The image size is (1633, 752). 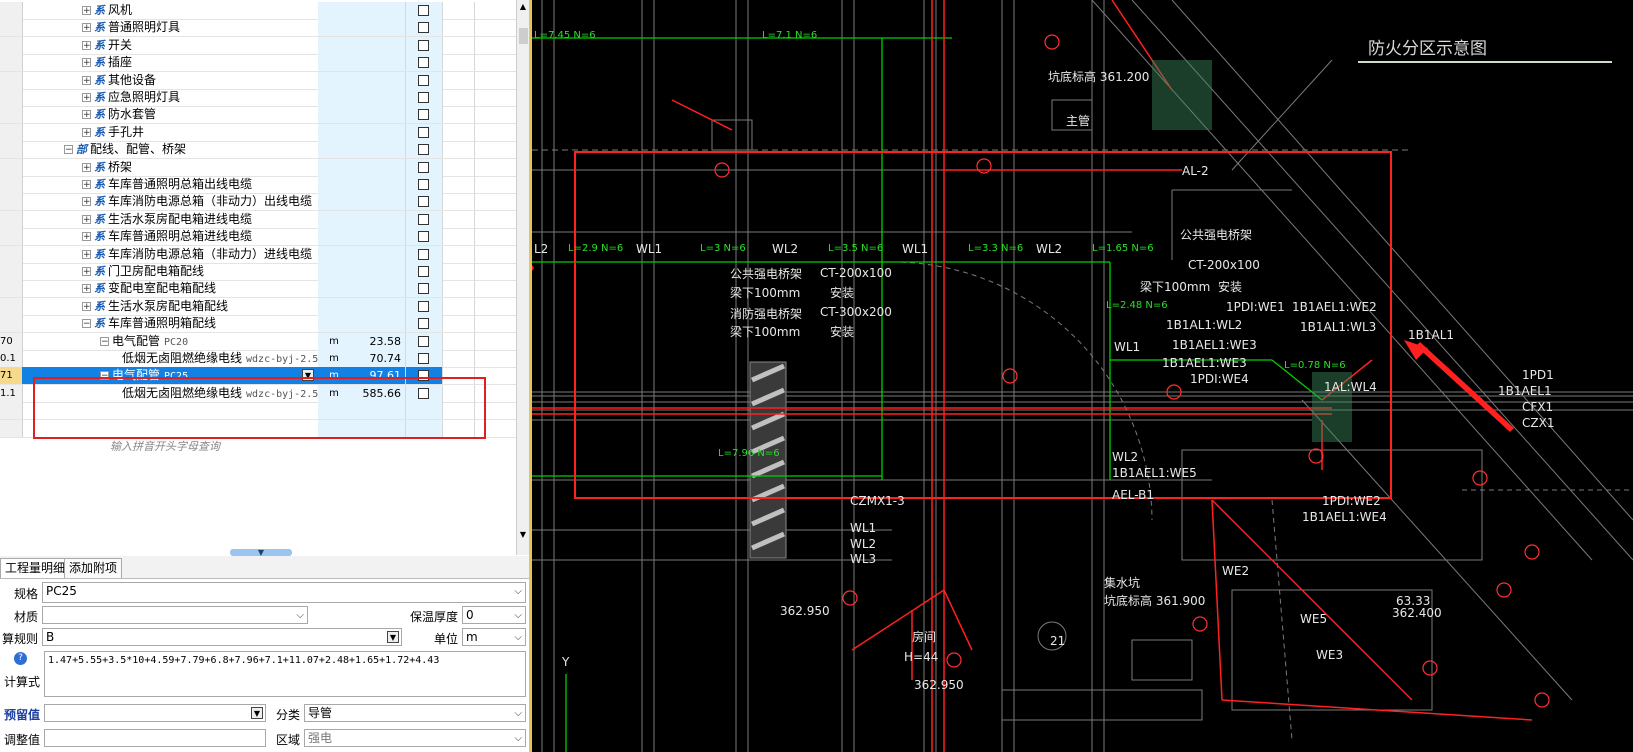 What do you see at coordinates (522, 277) in the screenshot?
I see `tree-vertical-scrollbar: ▲ ▼` at bounding box center [522, 277].